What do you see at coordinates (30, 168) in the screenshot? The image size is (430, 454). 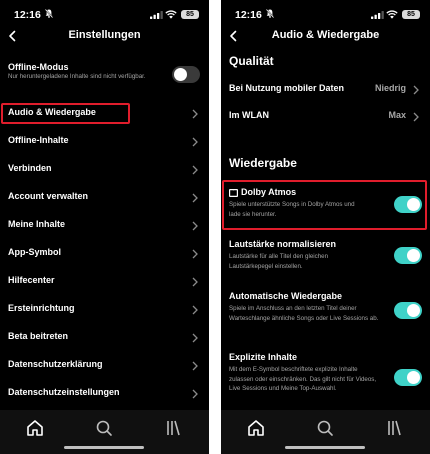 I see `menu-item-label: Verbinden` at bounding box center [30, 168].